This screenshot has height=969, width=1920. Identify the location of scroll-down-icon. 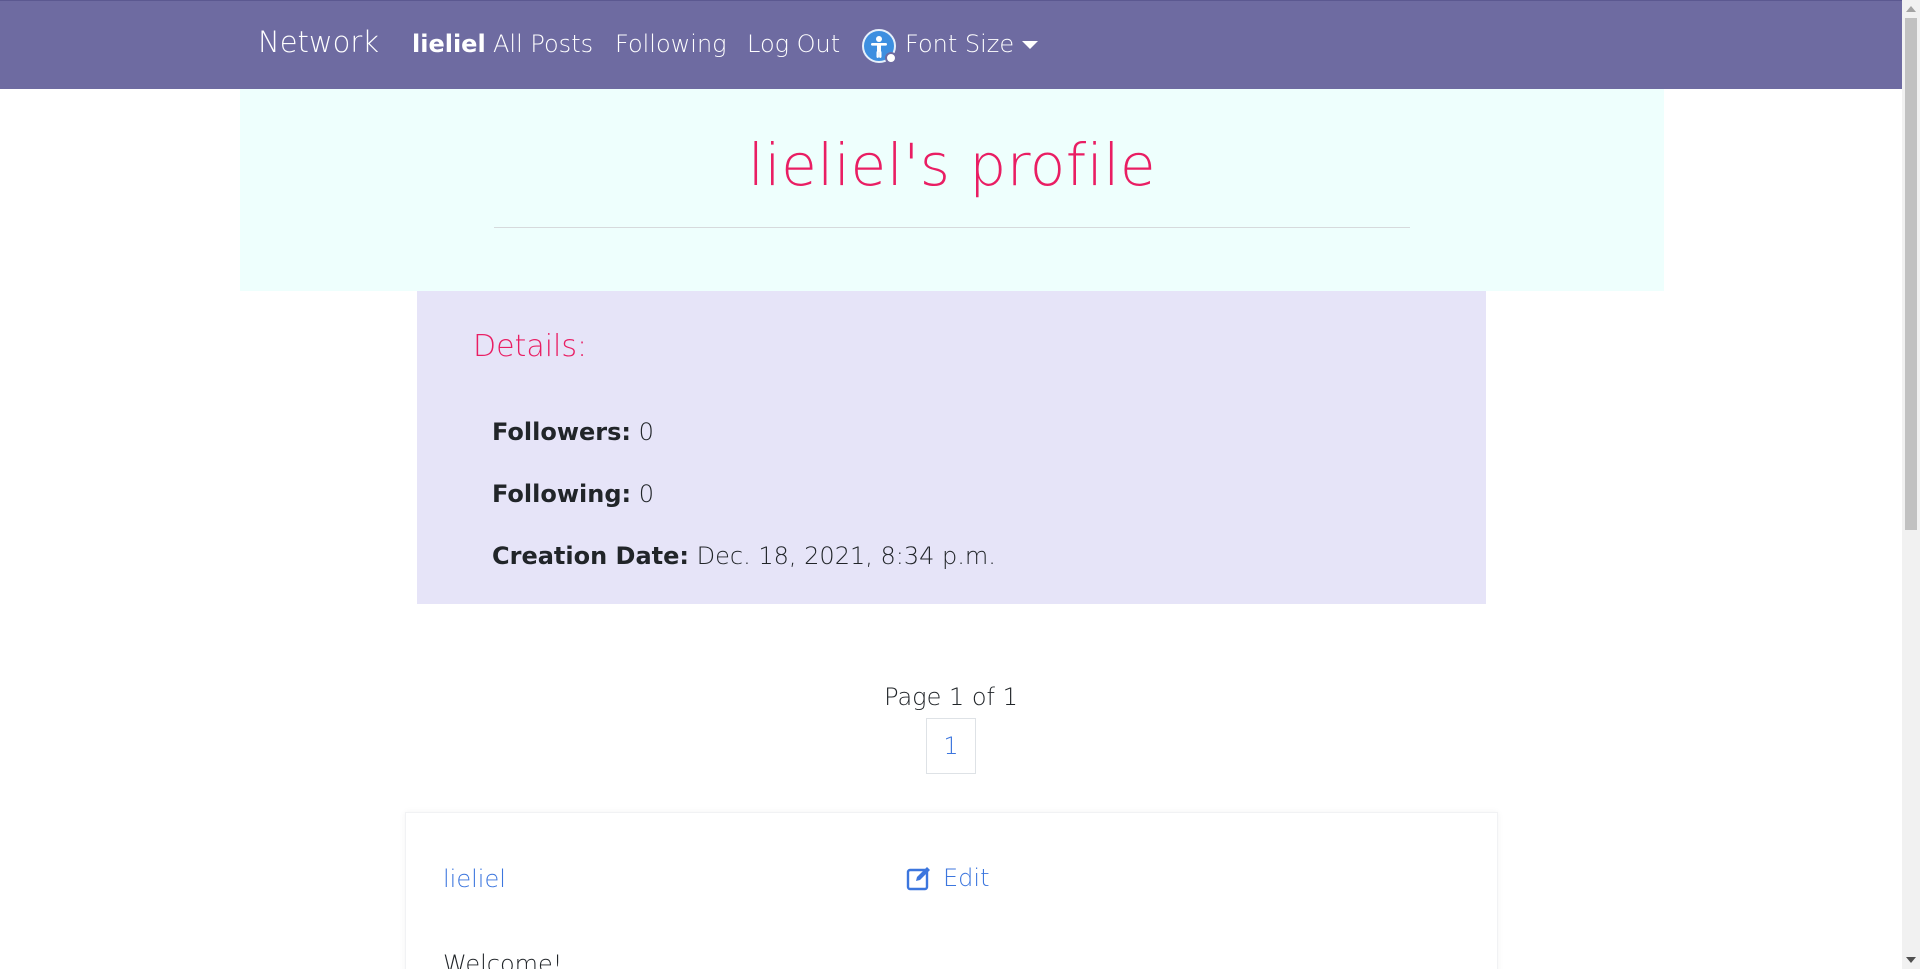
(1911, 960).